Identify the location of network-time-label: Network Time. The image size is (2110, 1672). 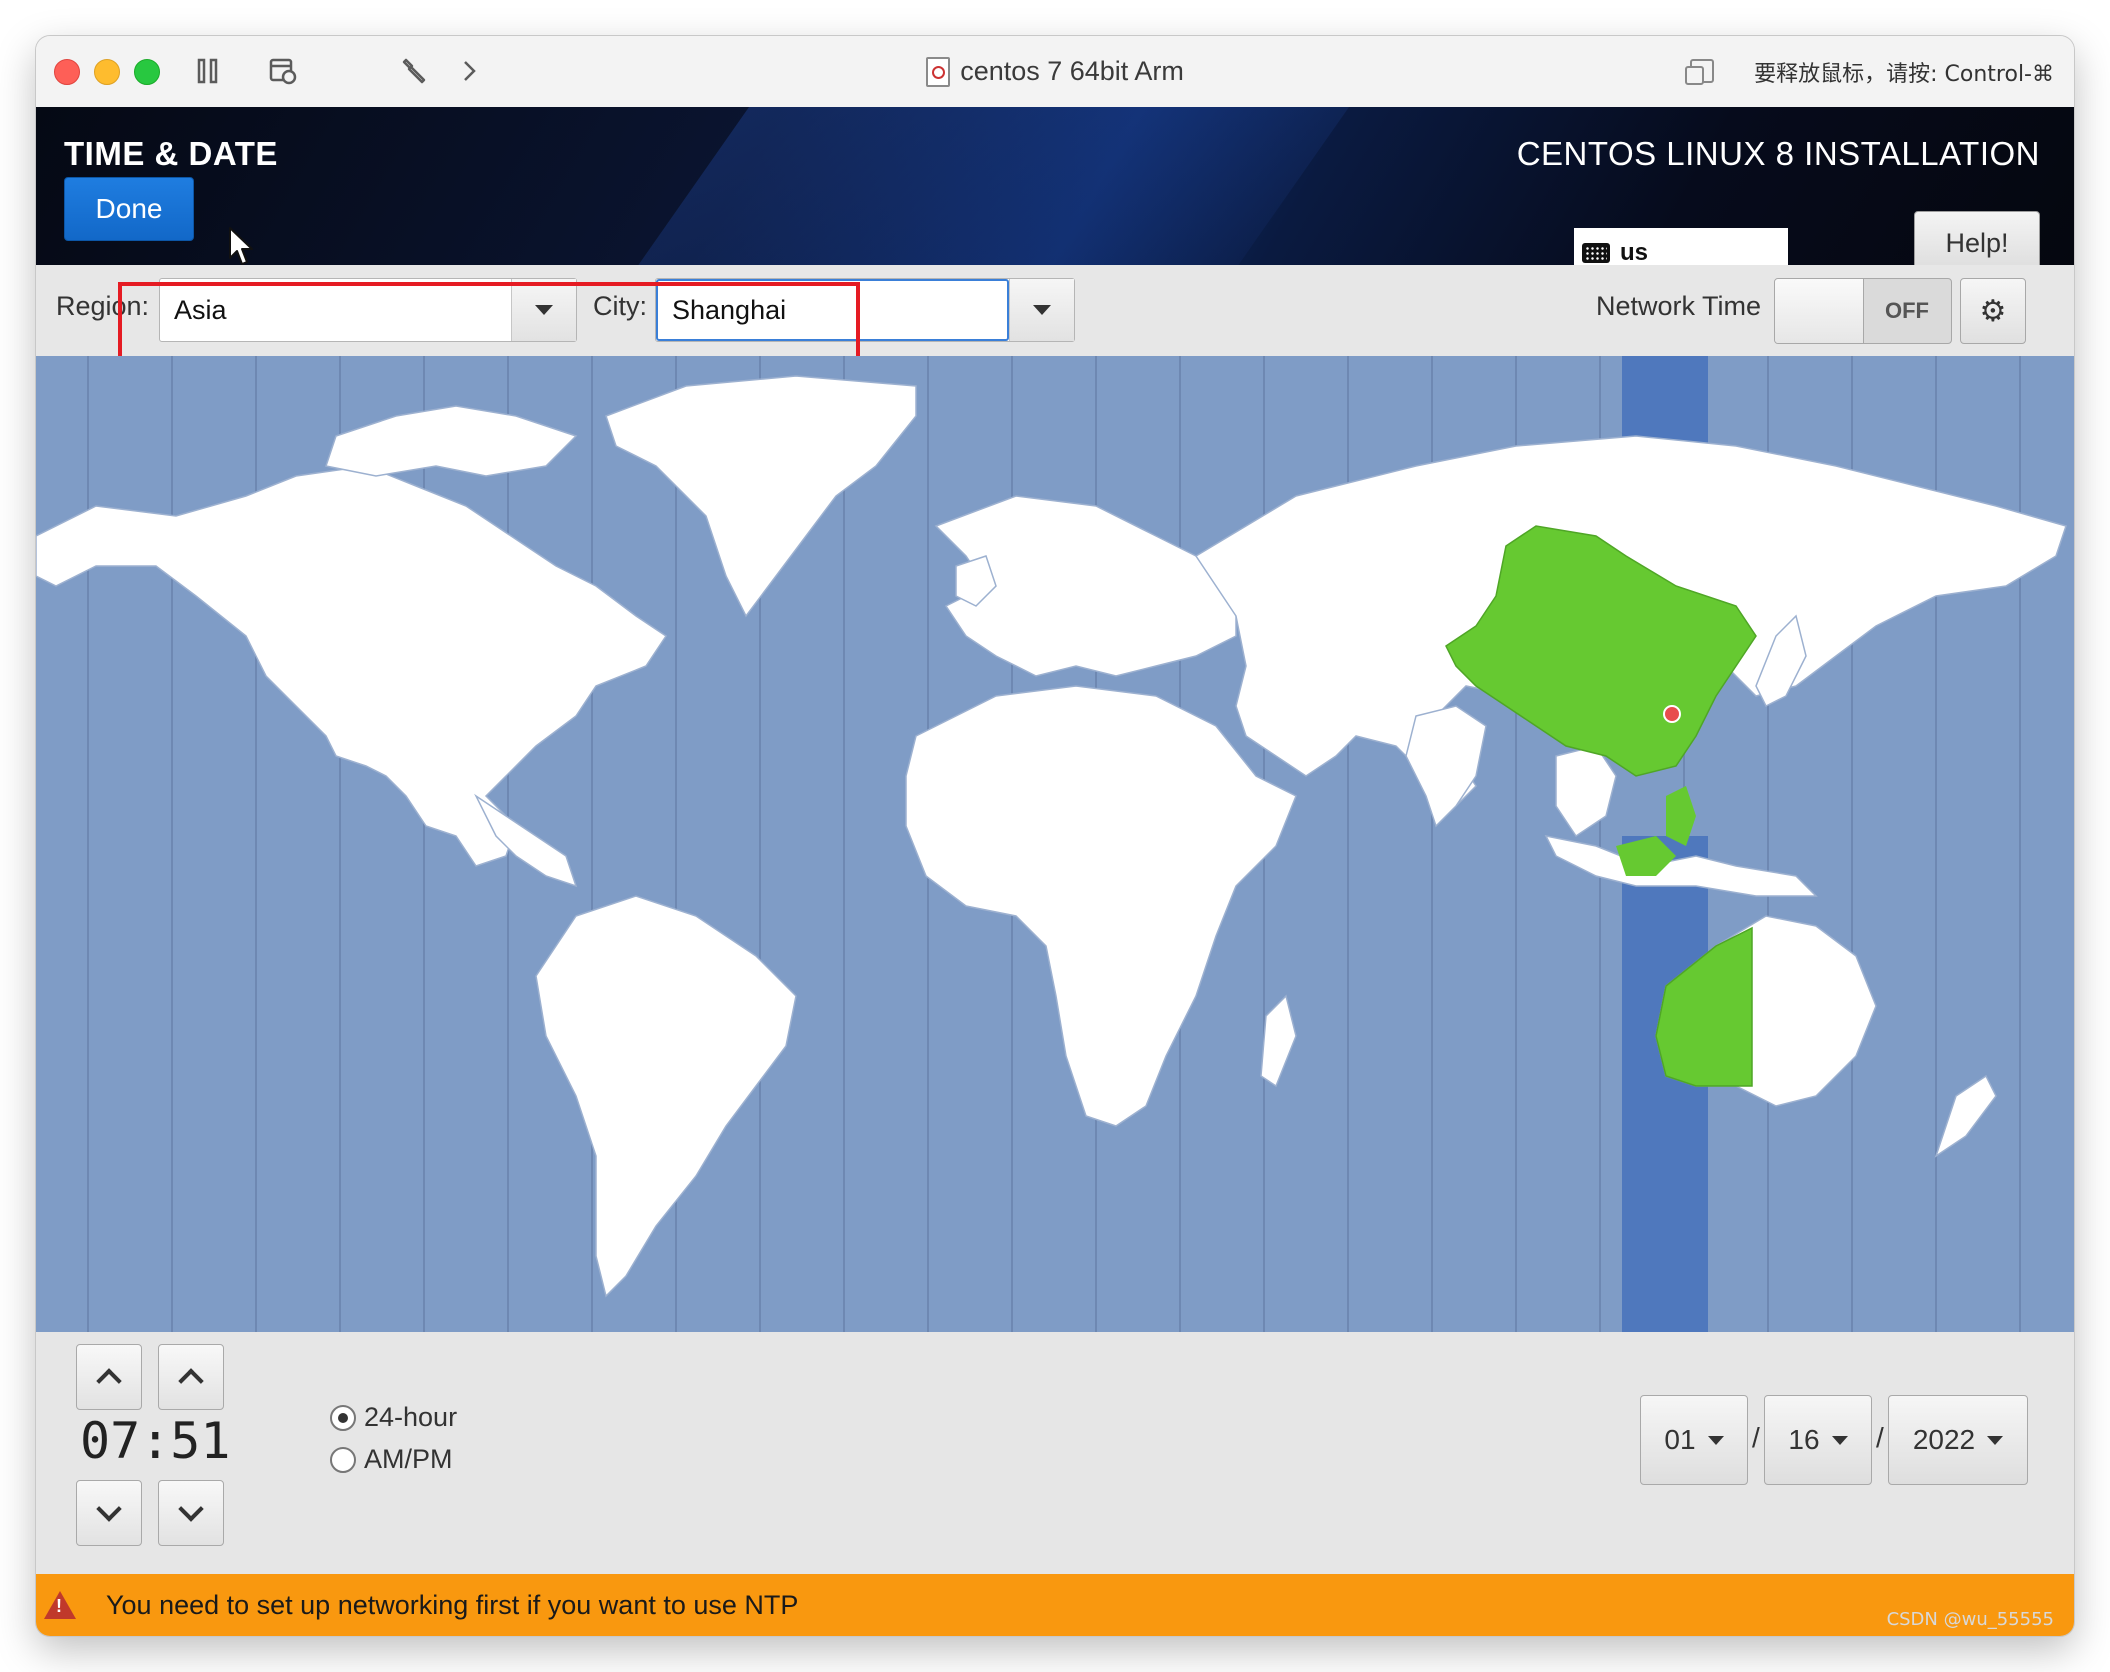
(1679, 306).